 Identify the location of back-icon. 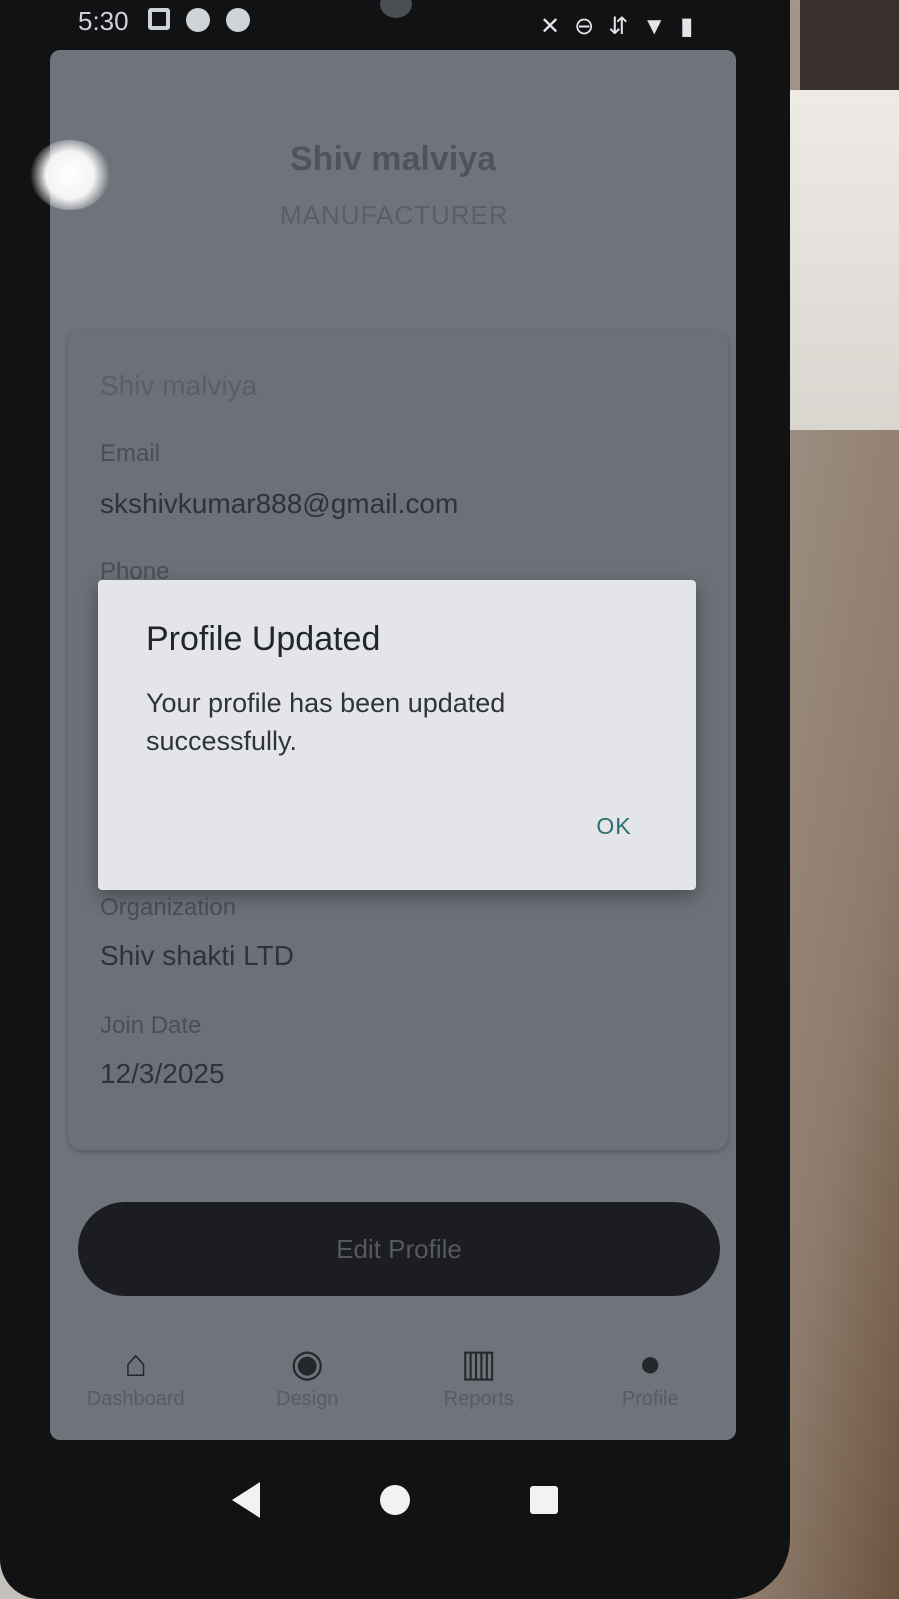
(246, 1500).